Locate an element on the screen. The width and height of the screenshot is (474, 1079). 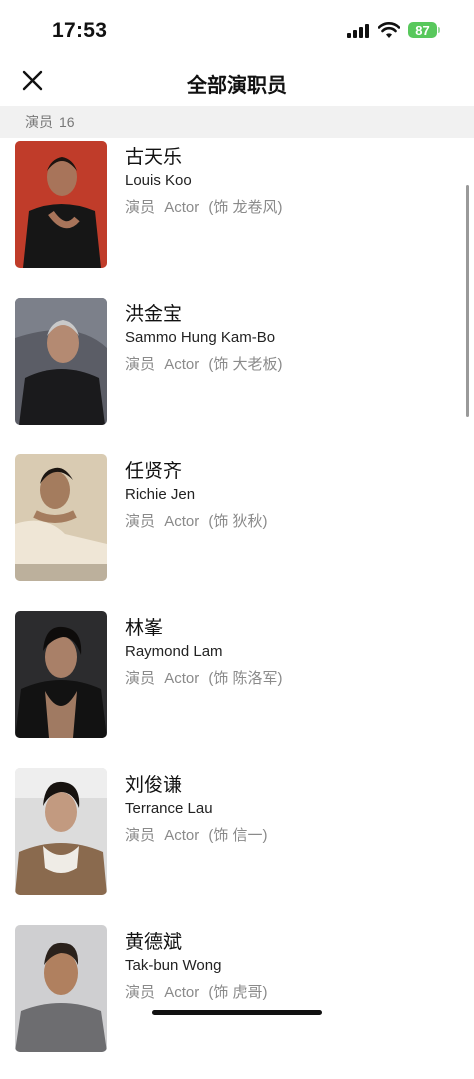
character-name: (饰 狄秋) is located at coordinates (238, 521).